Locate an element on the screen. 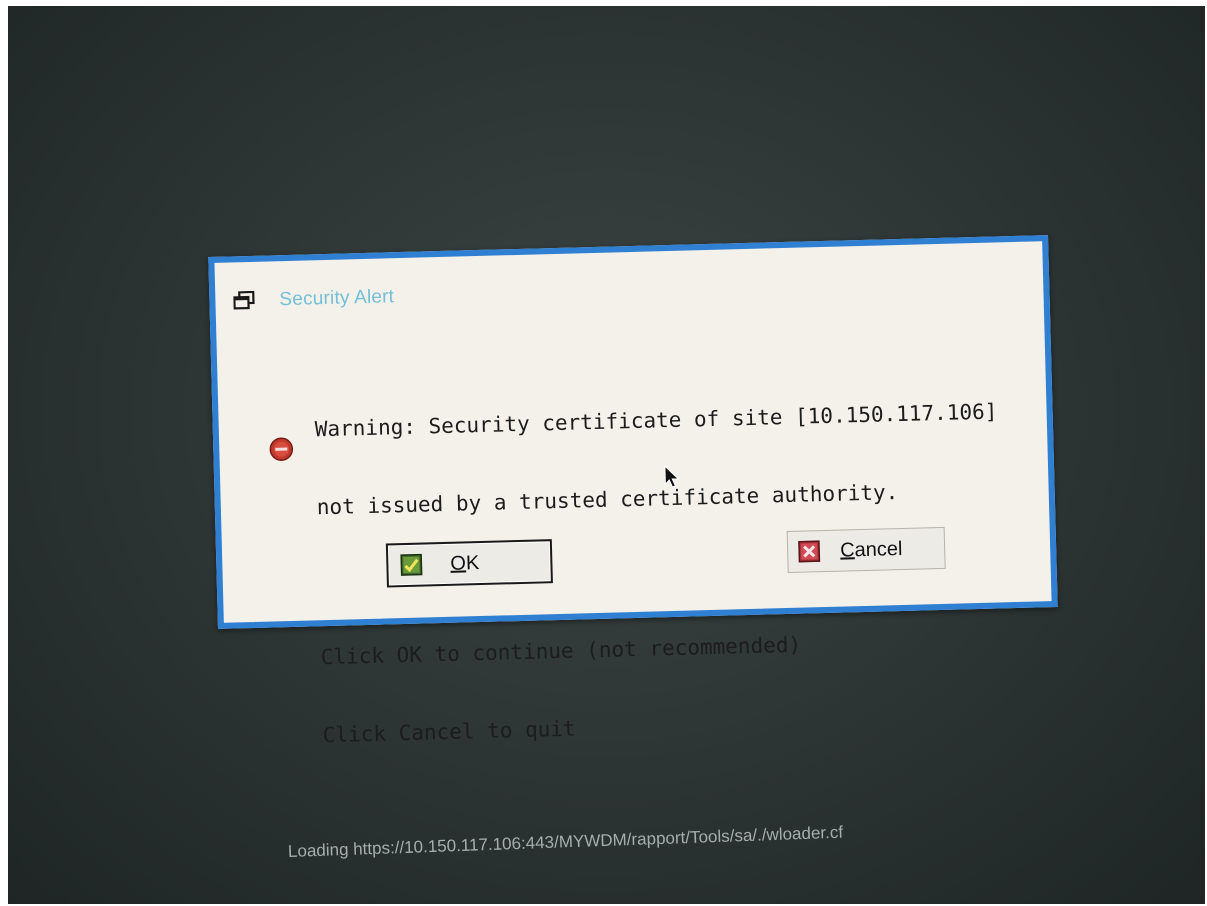  cancel-button: Cancel is located at coordinates (866, 549).